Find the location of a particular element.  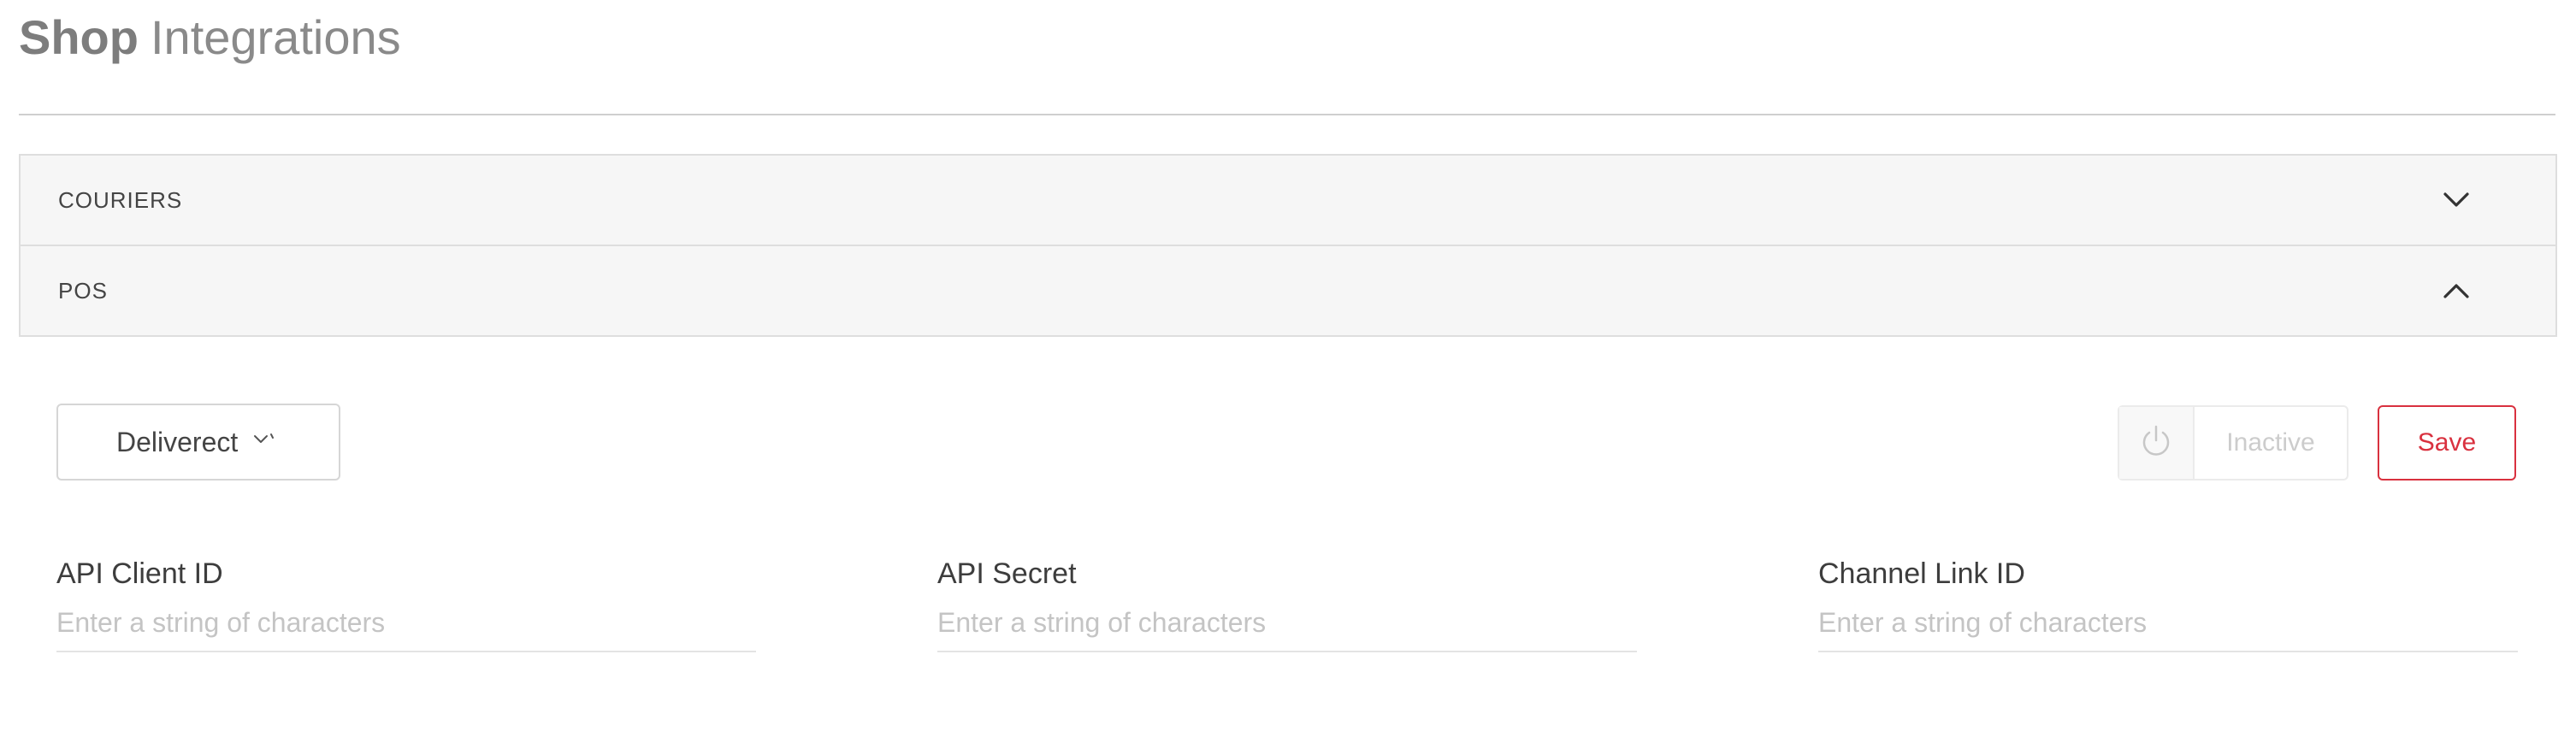

pos-provider-value: Deliverect is located at coordinates (177, 442).